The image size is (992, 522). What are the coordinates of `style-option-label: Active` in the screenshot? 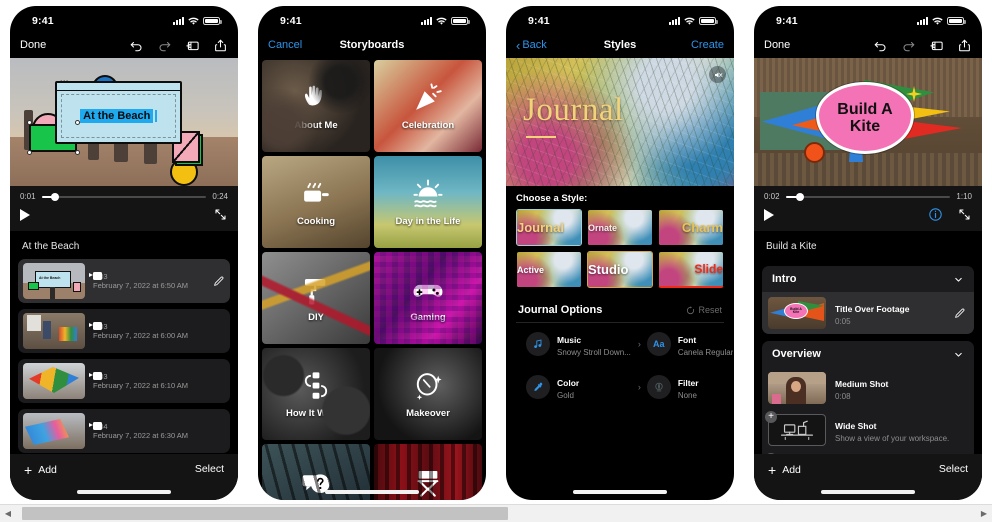 It's located at (531, 269).